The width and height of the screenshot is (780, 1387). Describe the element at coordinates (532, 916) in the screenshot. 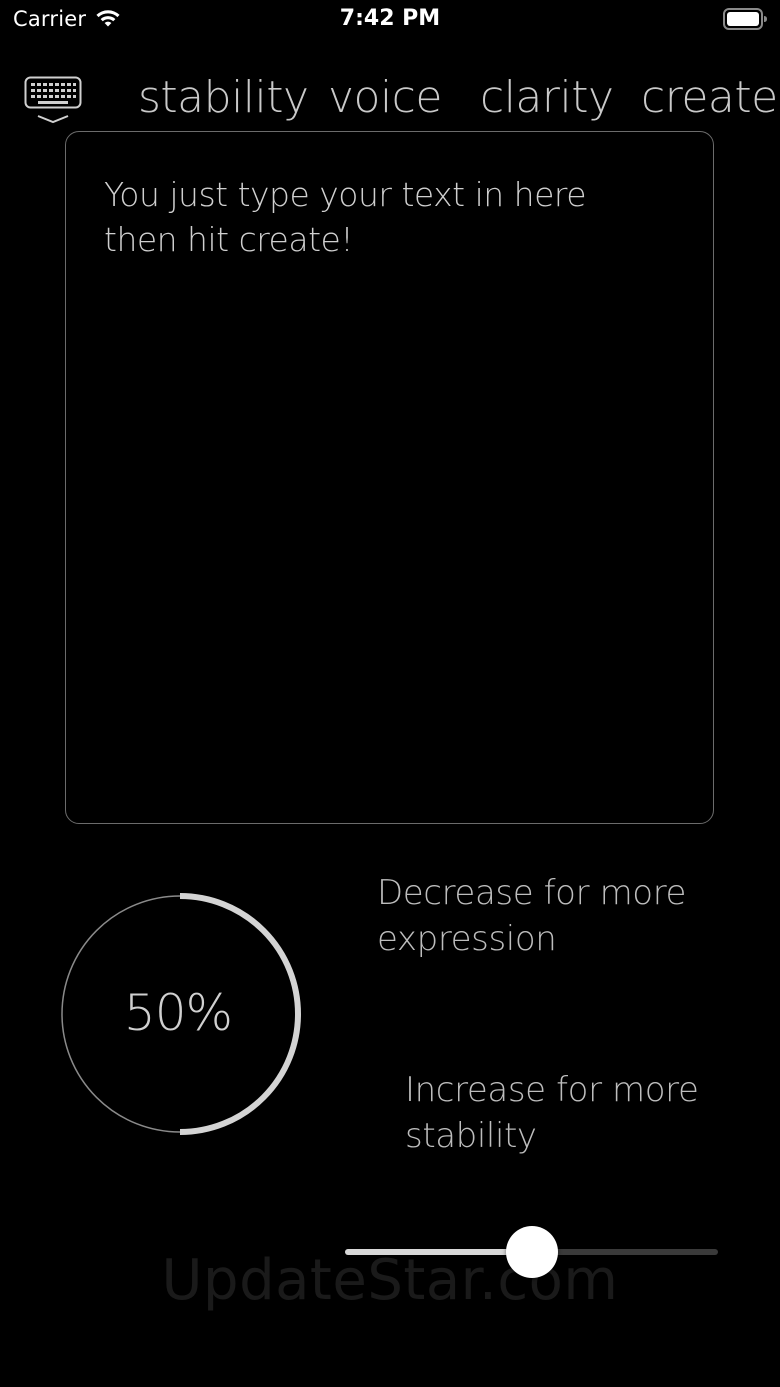

I see `hint-decrease: Decrease for more expression` at that location.